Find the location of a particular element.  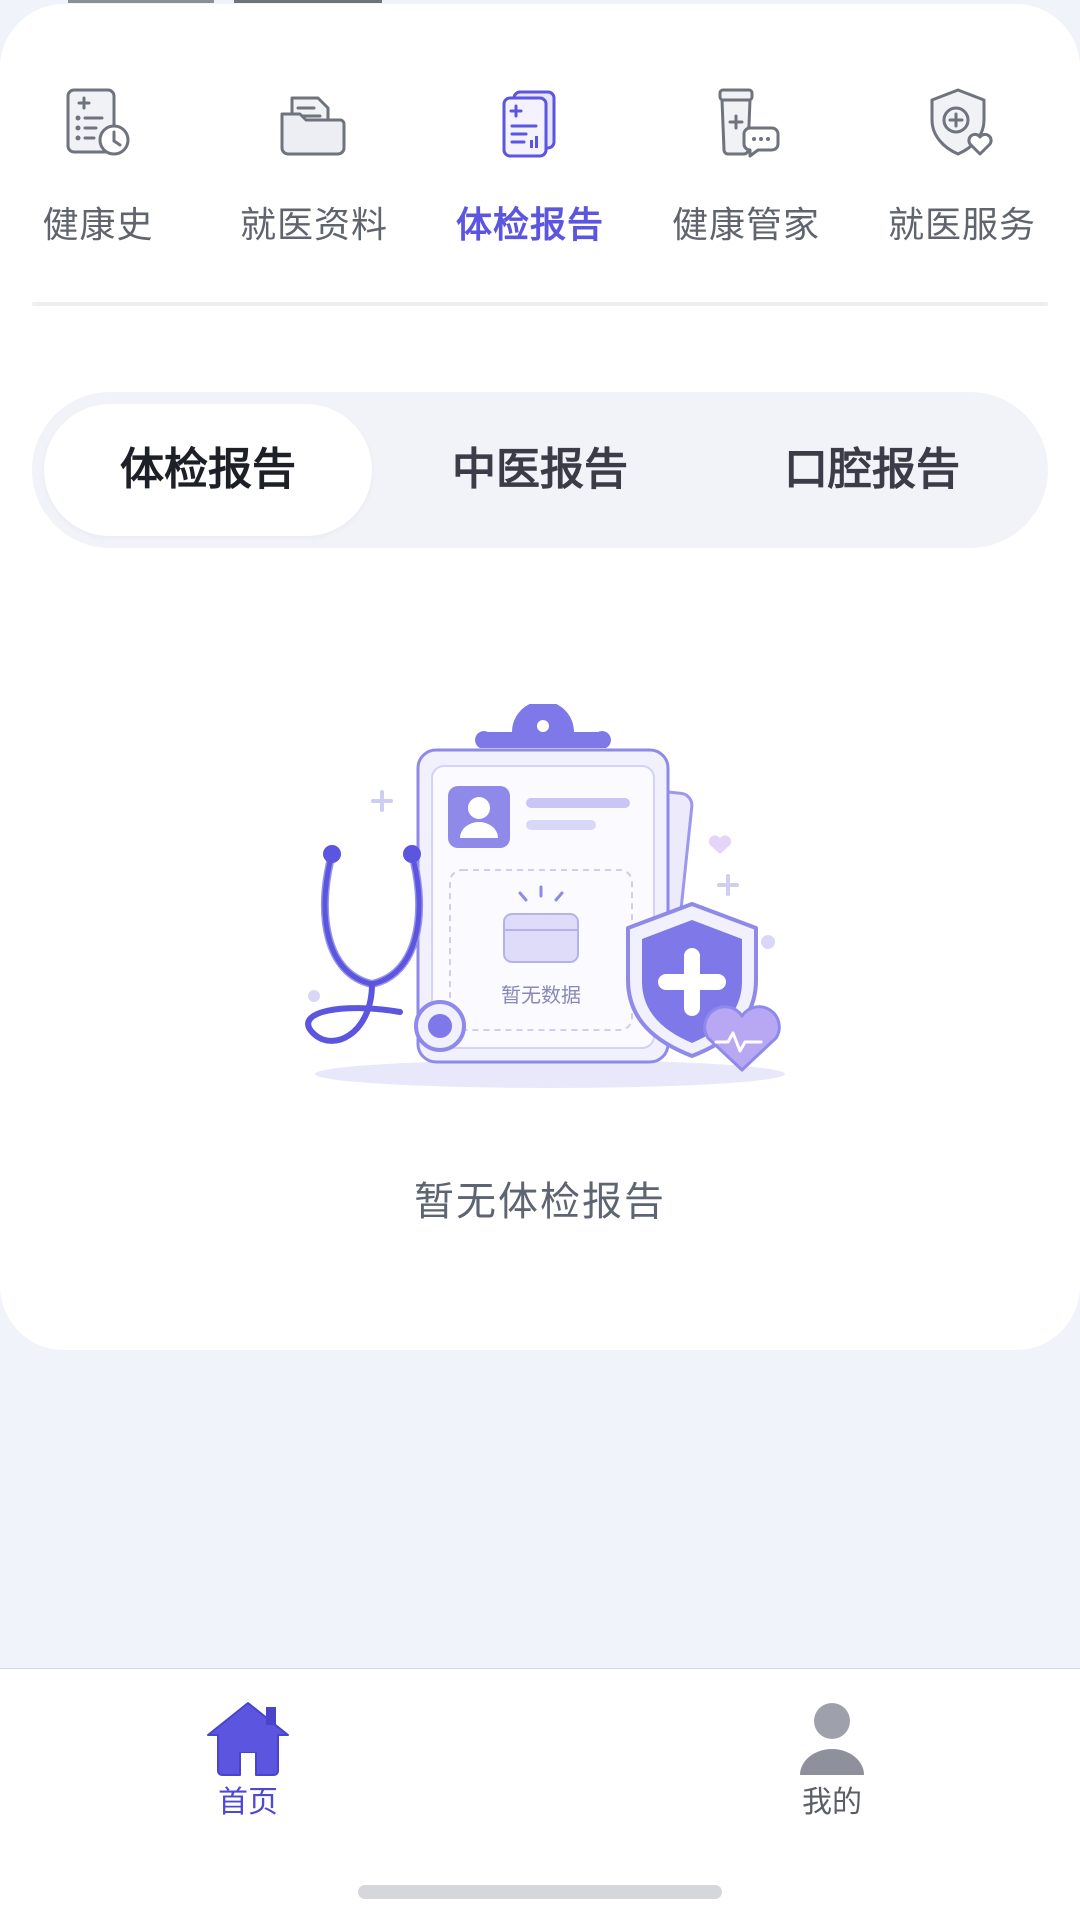

category-label: 健康管家 is located at coordinates (745, 225).